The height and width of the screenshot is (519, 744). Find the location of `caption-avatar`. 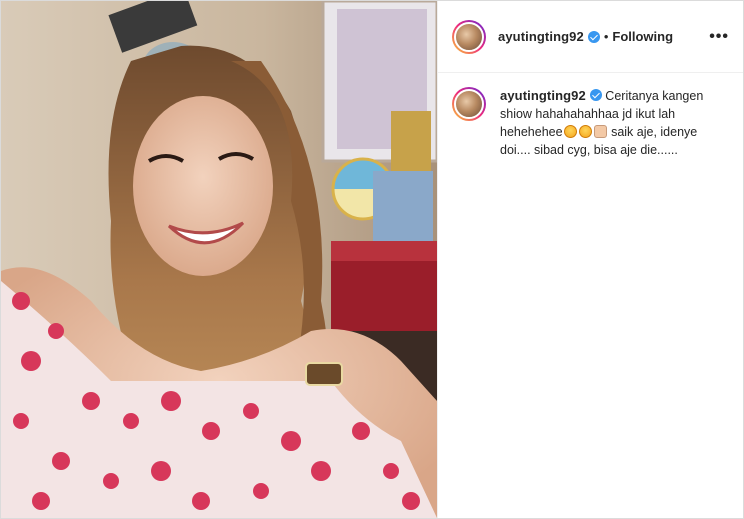

caption-avatar is located at coordinates (469, 104).